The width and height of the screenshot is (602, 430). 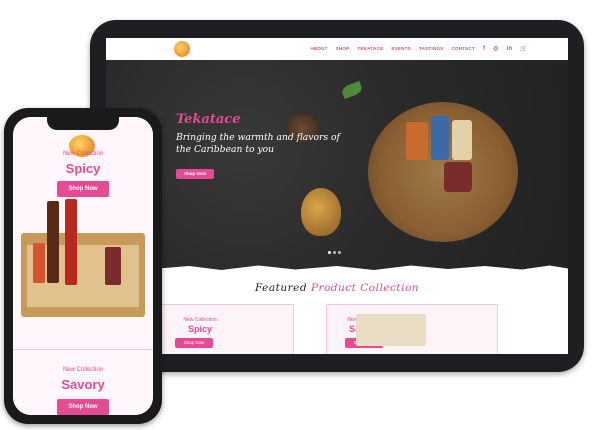 What do you see at coordinates (194, 343) in the screenshot?
I see `card-shop-now-button: Shop Now` at bounding box center [194, 343].